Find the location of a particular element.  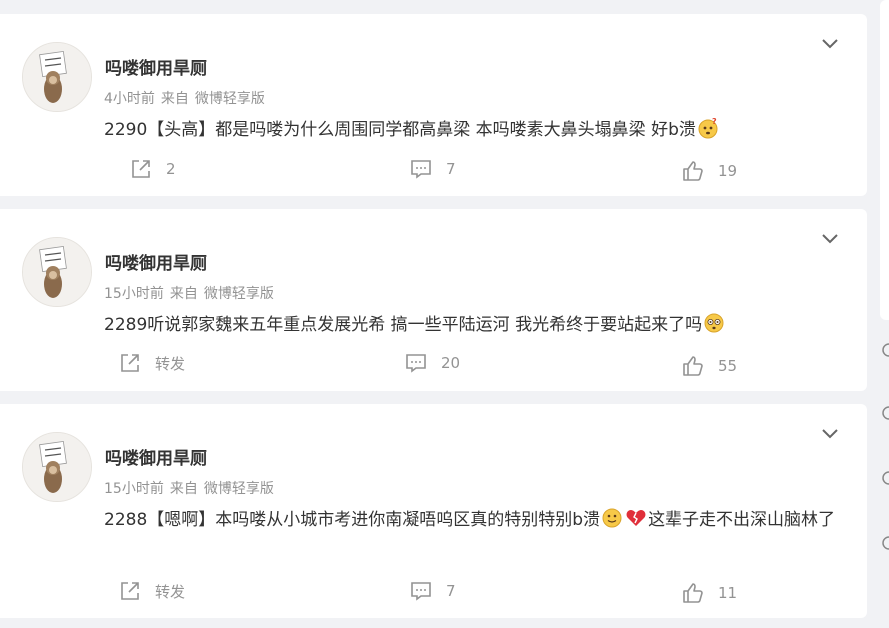

repost-count: 2 is located at coordinates (171, 169).